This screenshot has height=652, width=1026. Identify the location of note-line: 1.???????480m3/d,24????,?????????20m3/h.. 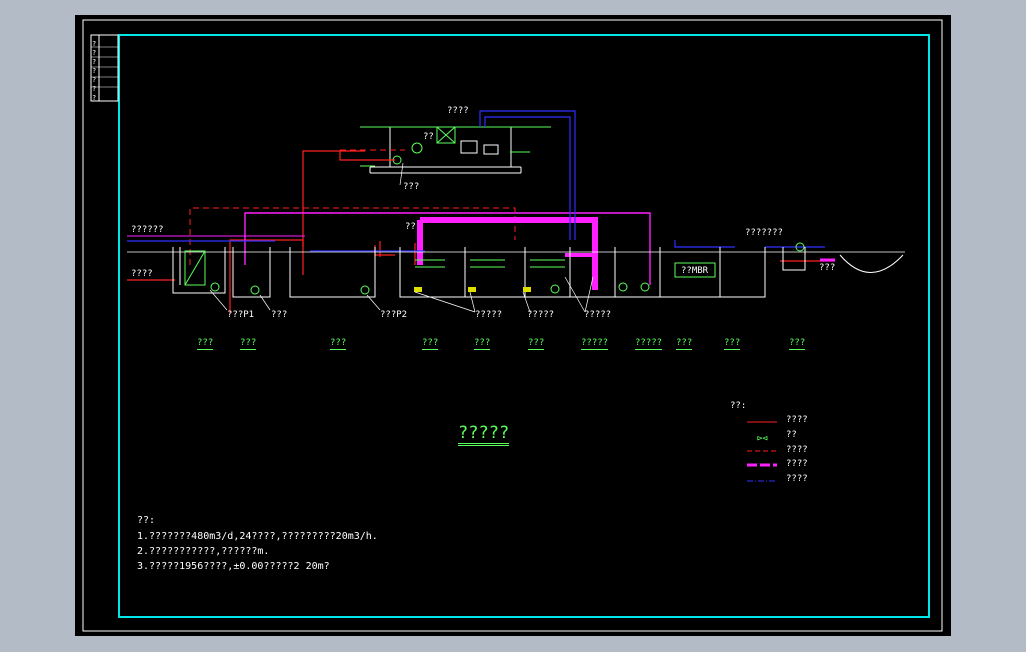
(257, 536).